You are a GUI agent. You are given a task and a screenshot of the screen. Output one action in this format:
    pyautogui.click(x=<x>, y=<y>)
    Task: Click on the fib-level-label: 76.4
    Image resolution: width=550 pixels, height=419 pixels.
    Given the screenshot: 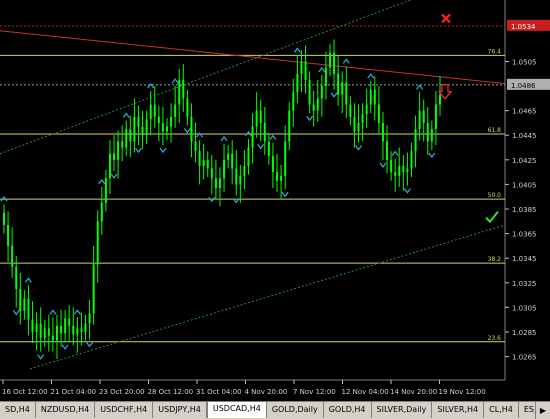 What is the action you would take?
    pyautogui.click(x=495, y=51)
    